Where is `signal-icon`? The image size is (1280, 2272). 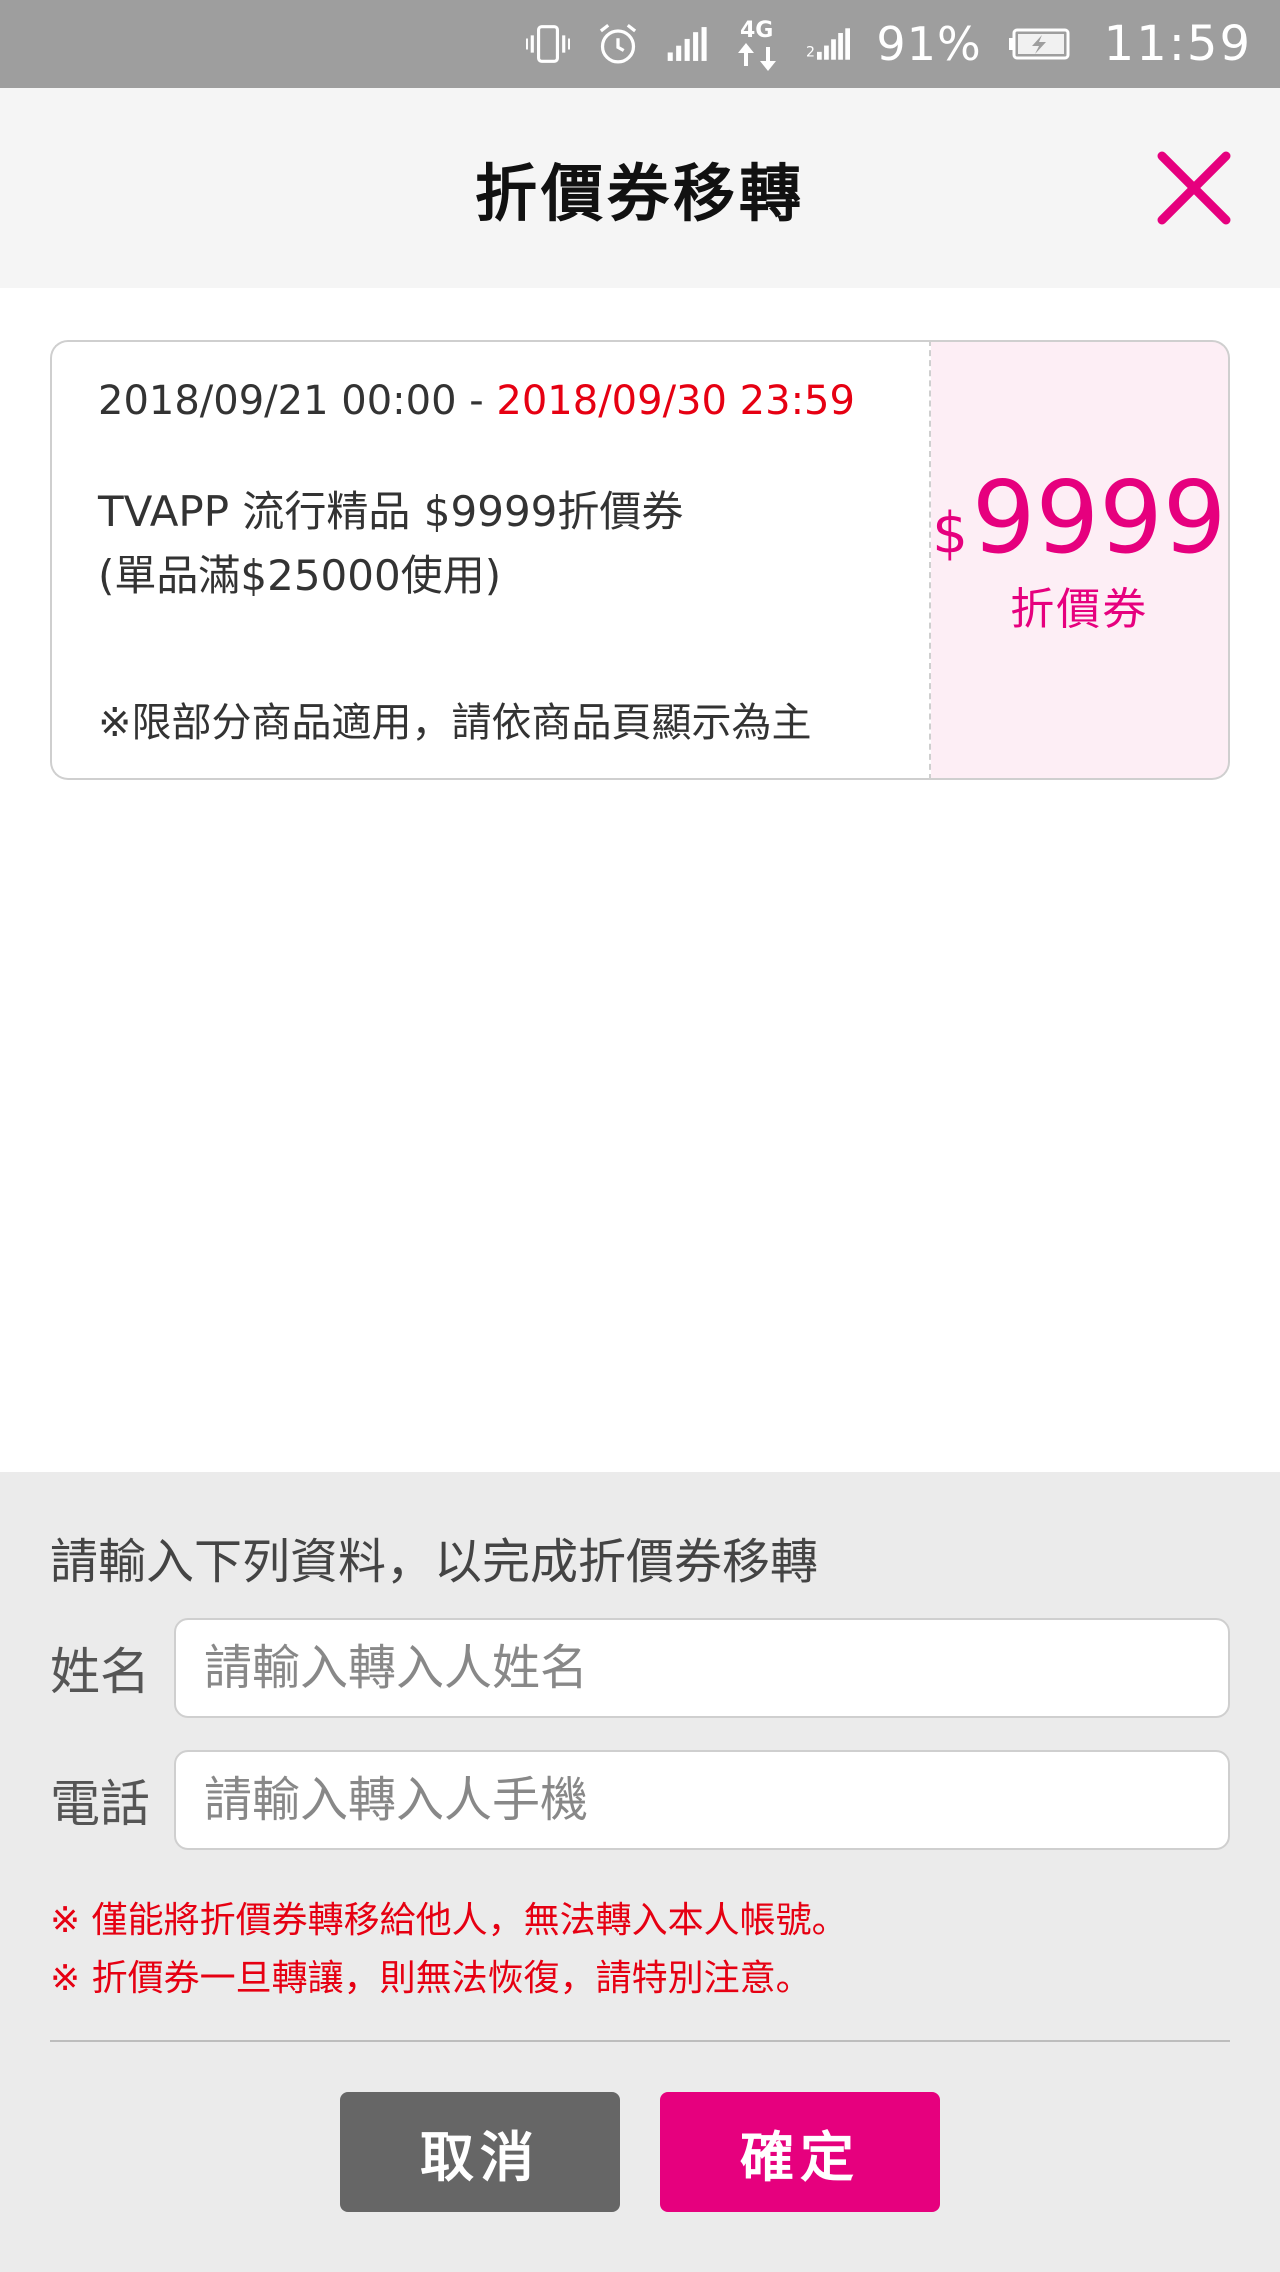 signal-icon is located at coordinates (688, 44).